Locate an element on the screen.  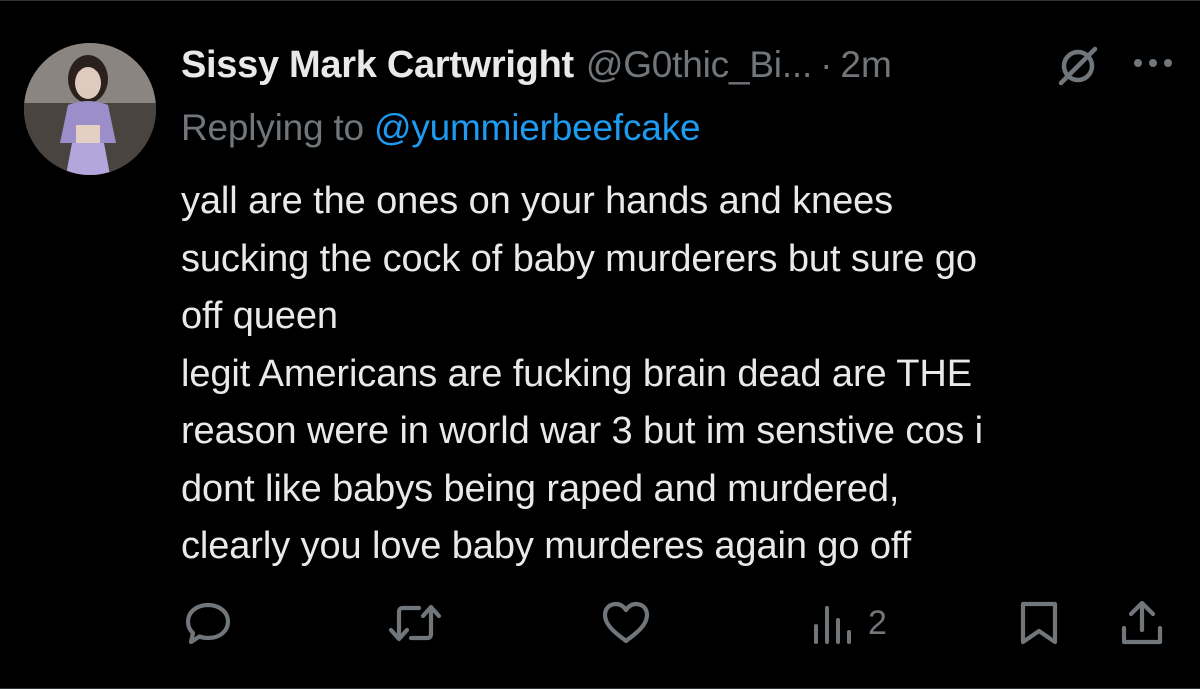
share-button is located at coordinates (1142, 623).